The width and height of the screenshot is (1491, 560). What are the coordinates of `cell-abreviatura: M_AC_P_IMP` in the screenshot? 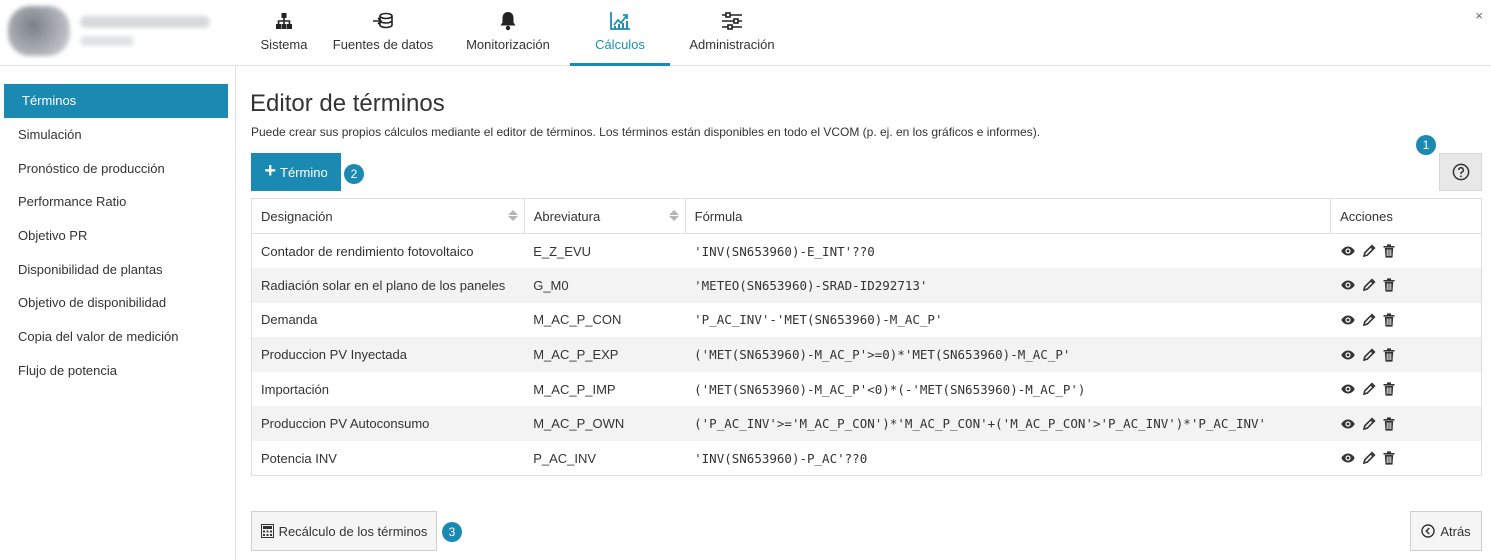 It's located at (574, 389).